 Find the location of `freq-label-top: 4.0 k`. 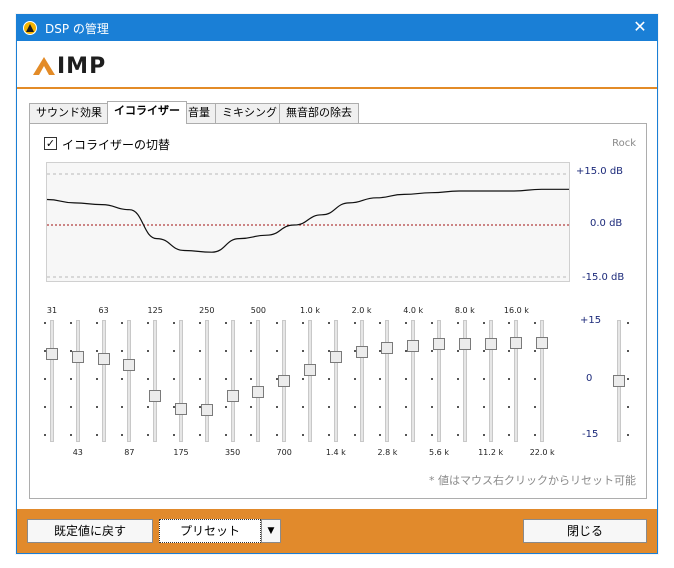

freq-label-top: 4.0 k is located at coordinates (413, 310).